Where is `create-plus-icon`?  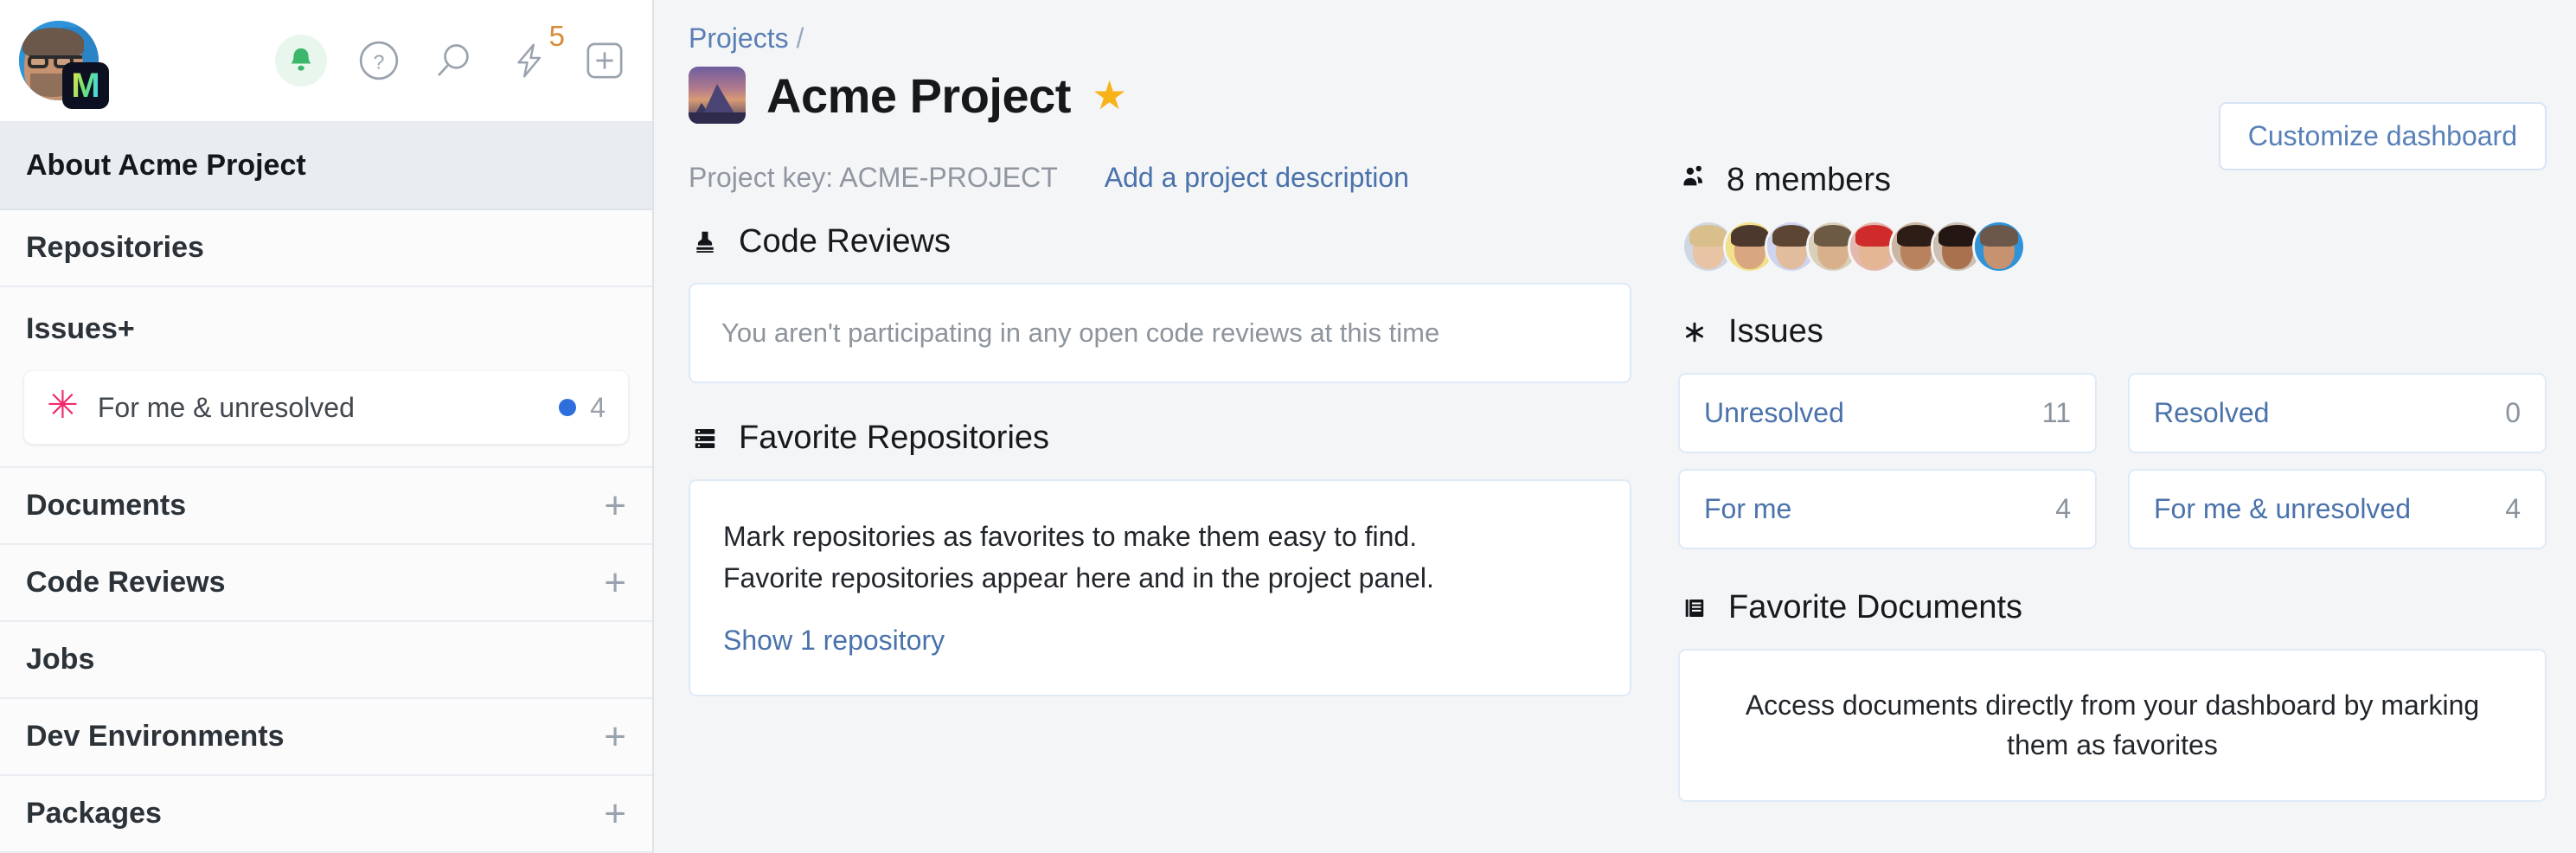 create-plus-icon is located at coordinates (604, 61).